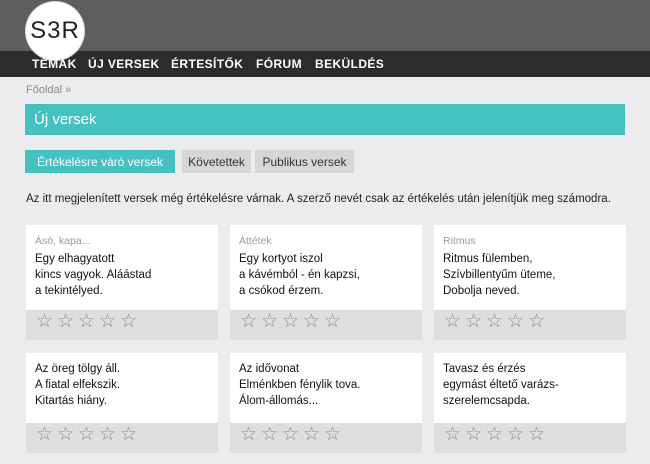 The width and height of the screenshot is (650, 464). Describe the element at coordinates (501, 385) in the screenshot. I see `poem-line: egymást éltető varázs-` at that location.